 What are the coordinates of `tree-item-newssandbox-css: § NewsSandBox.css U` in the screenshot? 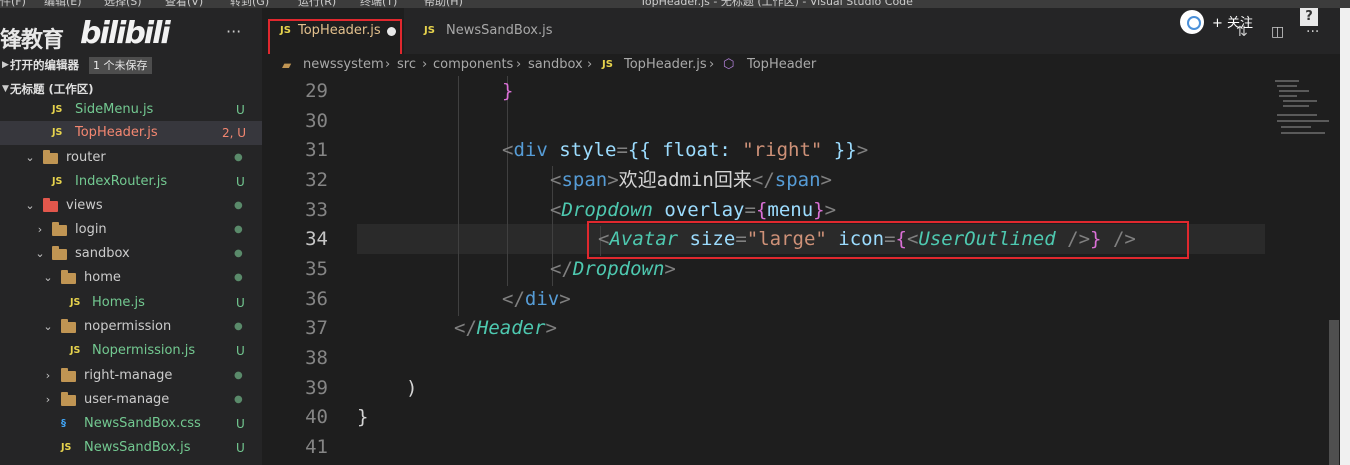 It's located at (131, 424).